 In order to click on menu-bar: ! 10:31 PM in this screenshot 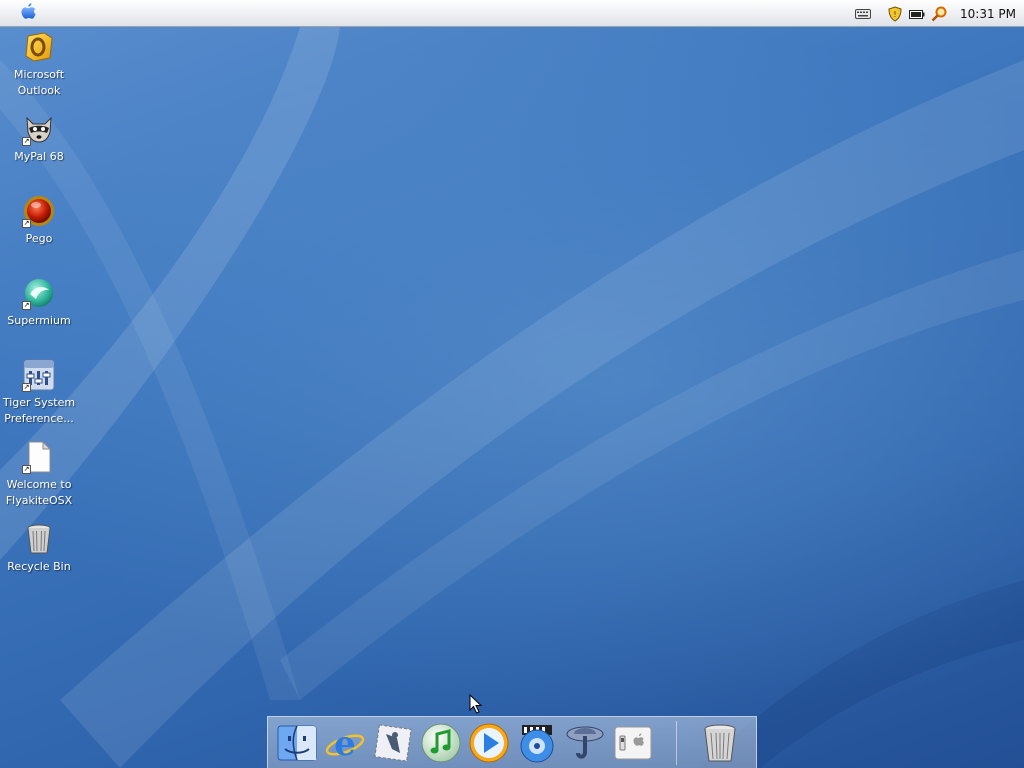, I will do `click(512, 13)`.